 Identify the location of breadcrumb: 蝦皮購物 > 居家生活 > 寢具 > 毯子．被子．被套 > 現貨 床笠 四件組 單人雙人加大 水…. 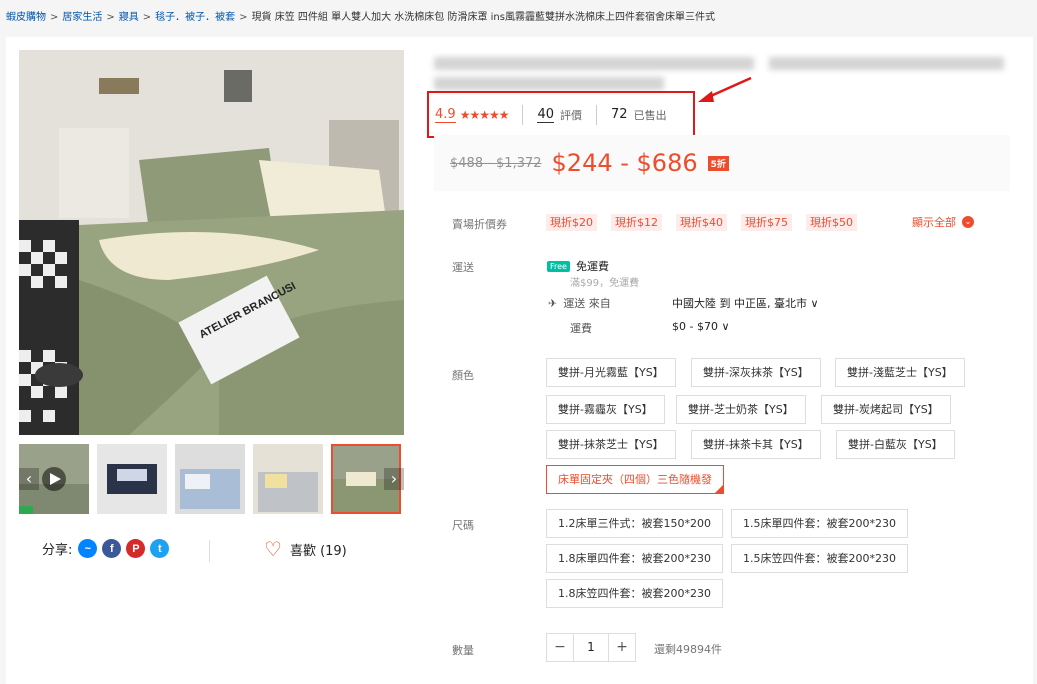
(360, 15).